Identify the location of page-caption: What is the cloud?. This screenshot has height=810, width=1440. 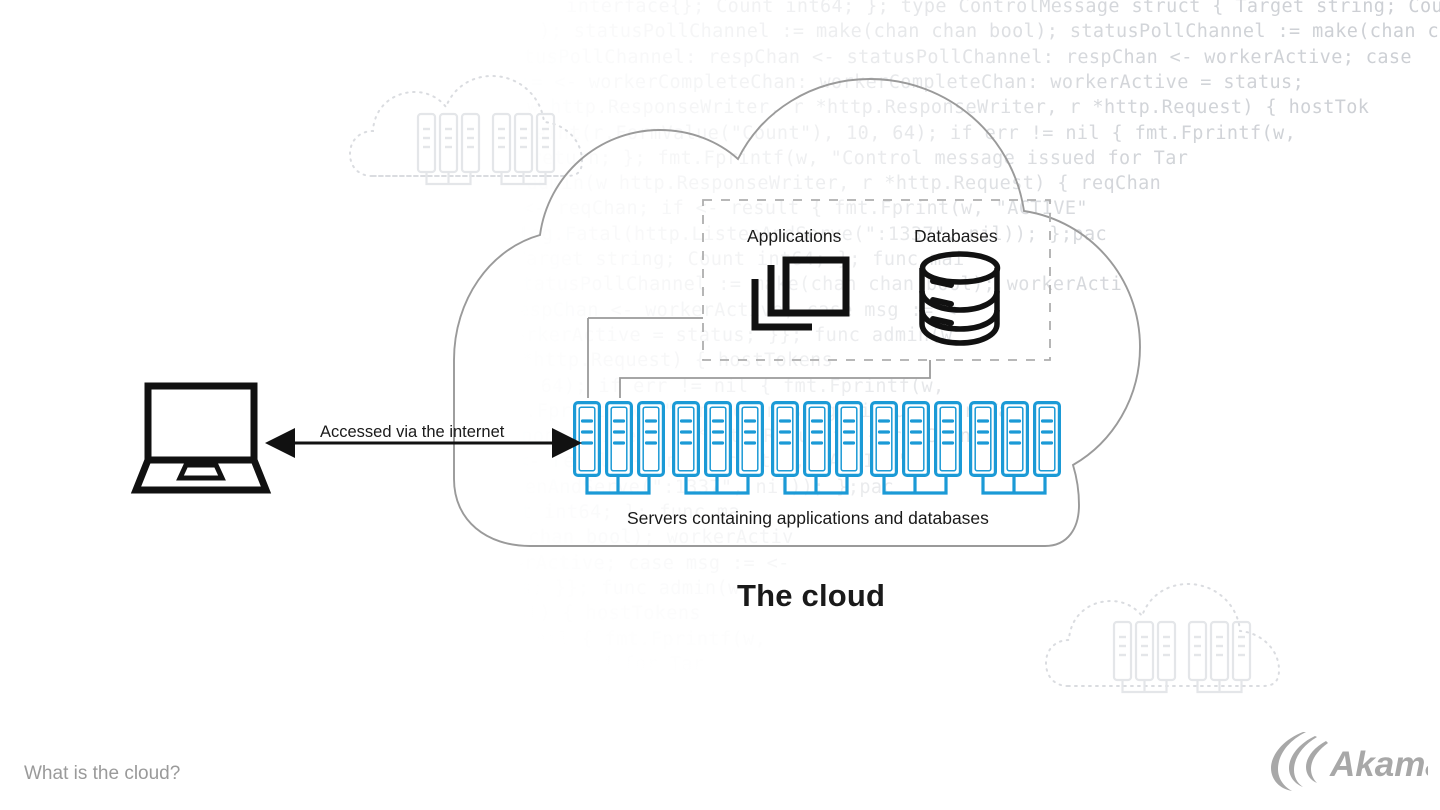
(102, 773).